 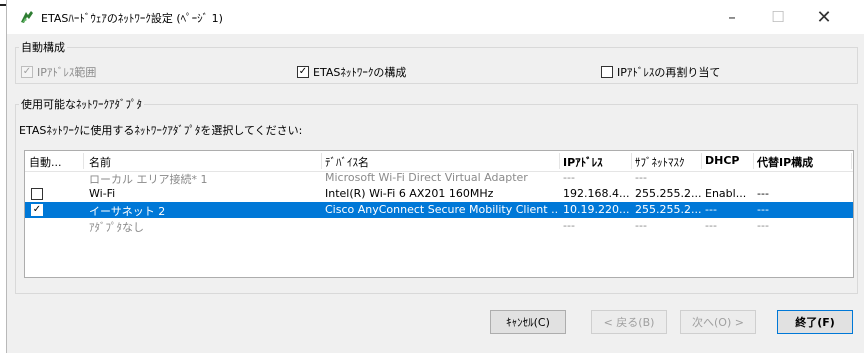 What do you see at coordinates (436, 65) in the screenshot?
I see `auto-config-group` at bounding box center [436, 65].